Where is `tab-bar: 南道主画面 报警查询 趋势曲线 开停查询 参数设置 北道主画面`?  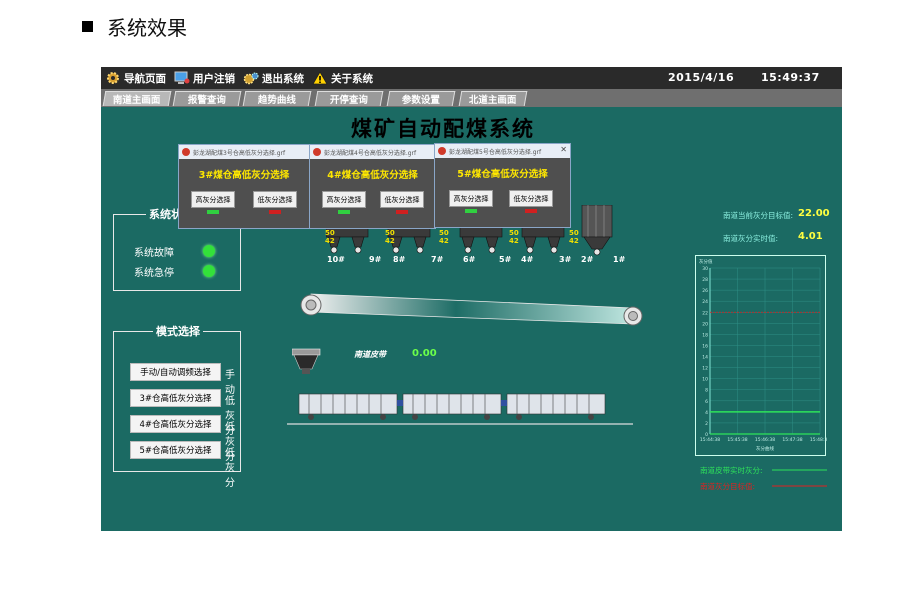 tab-bar: 南道主画面 报警查询 趋势曲线 开停查询 参数设置 北道主画面 is located at coordinates (471, 98).